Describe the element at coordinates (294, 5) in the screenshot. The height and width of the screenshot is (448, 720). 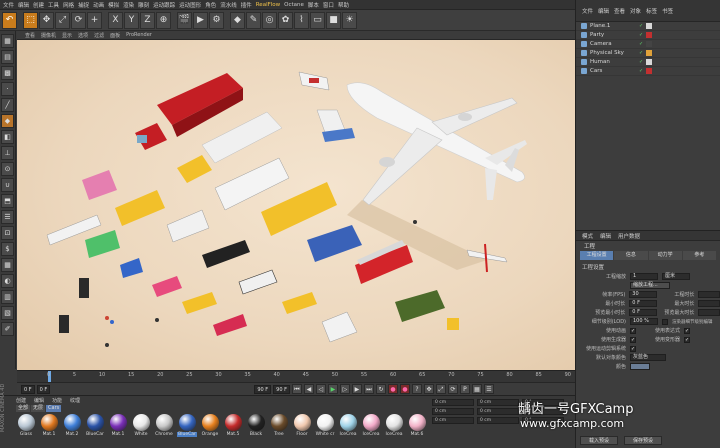
I see `menu-item: Octane` at that location.